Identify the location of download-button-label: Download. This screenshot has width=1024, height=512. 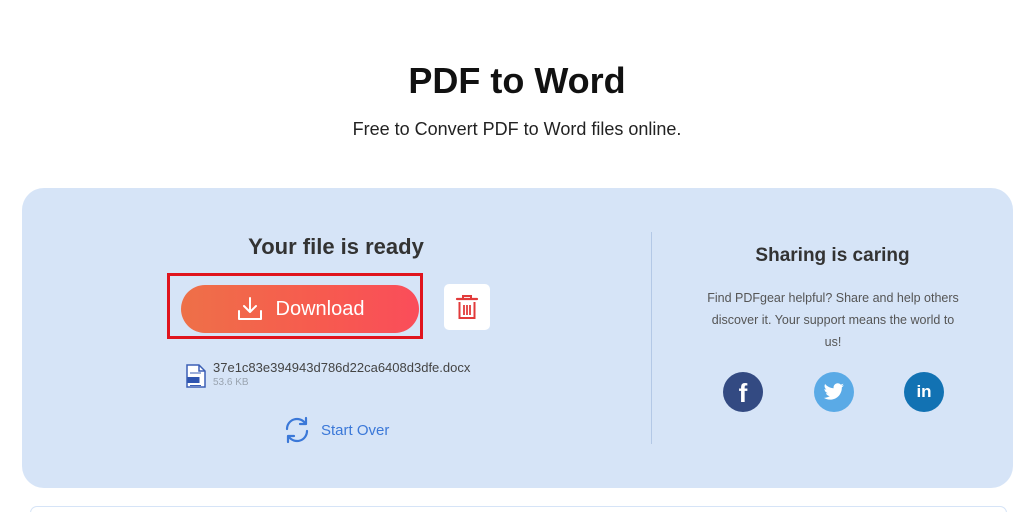
(320, 308).